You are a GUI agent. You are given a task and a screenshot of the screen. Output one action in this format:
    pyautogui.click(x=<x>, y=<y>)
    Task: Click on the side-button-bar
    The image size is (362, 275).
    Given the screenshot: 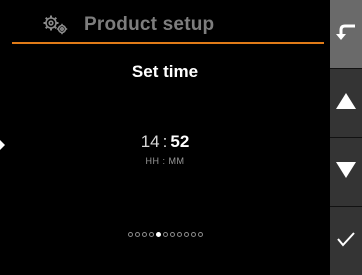 What is the action you would take?
    pyautogui.click(x=346, y=137)
    